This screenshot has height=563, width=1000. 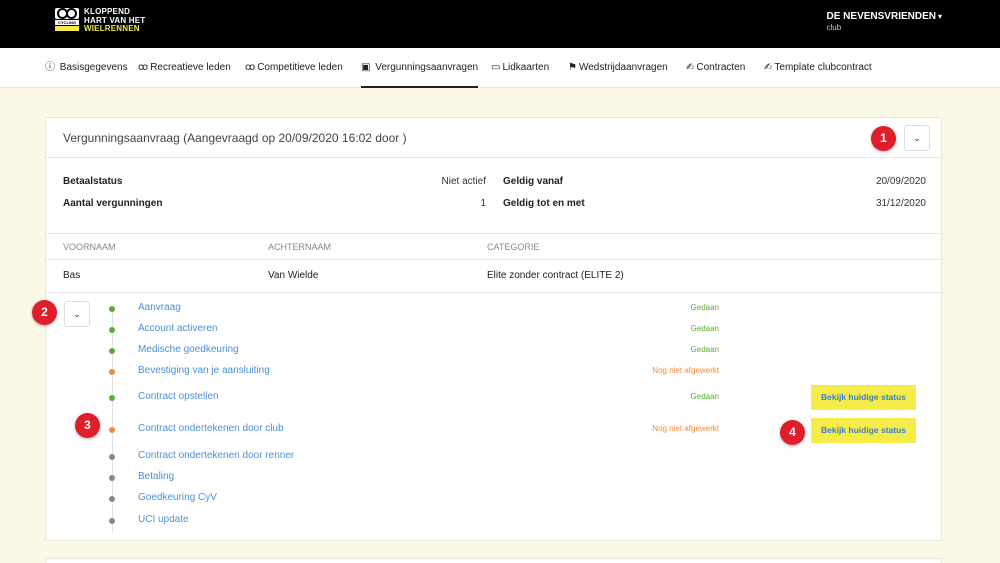 What do you see at coordinates (86, 68) in the screenshot?
I see `tab-basisgegevens: ⓘ Basisgegevens` at bounding box center [86, 68].